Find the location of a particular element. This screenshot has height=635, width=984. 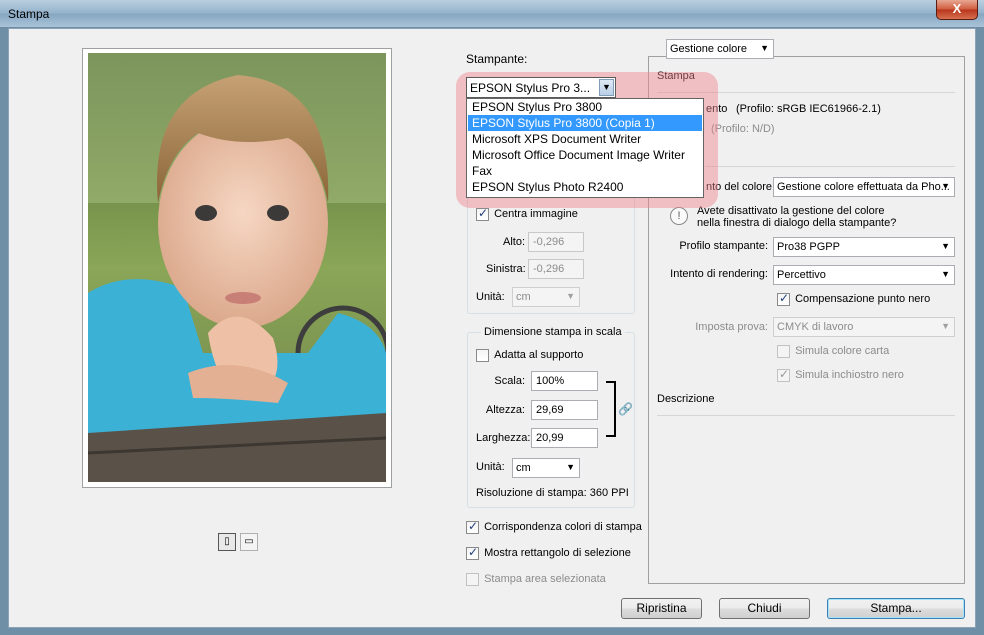

printer-profile-select: Pro38 PGPP ▼ is located at coordinates (864, 247).